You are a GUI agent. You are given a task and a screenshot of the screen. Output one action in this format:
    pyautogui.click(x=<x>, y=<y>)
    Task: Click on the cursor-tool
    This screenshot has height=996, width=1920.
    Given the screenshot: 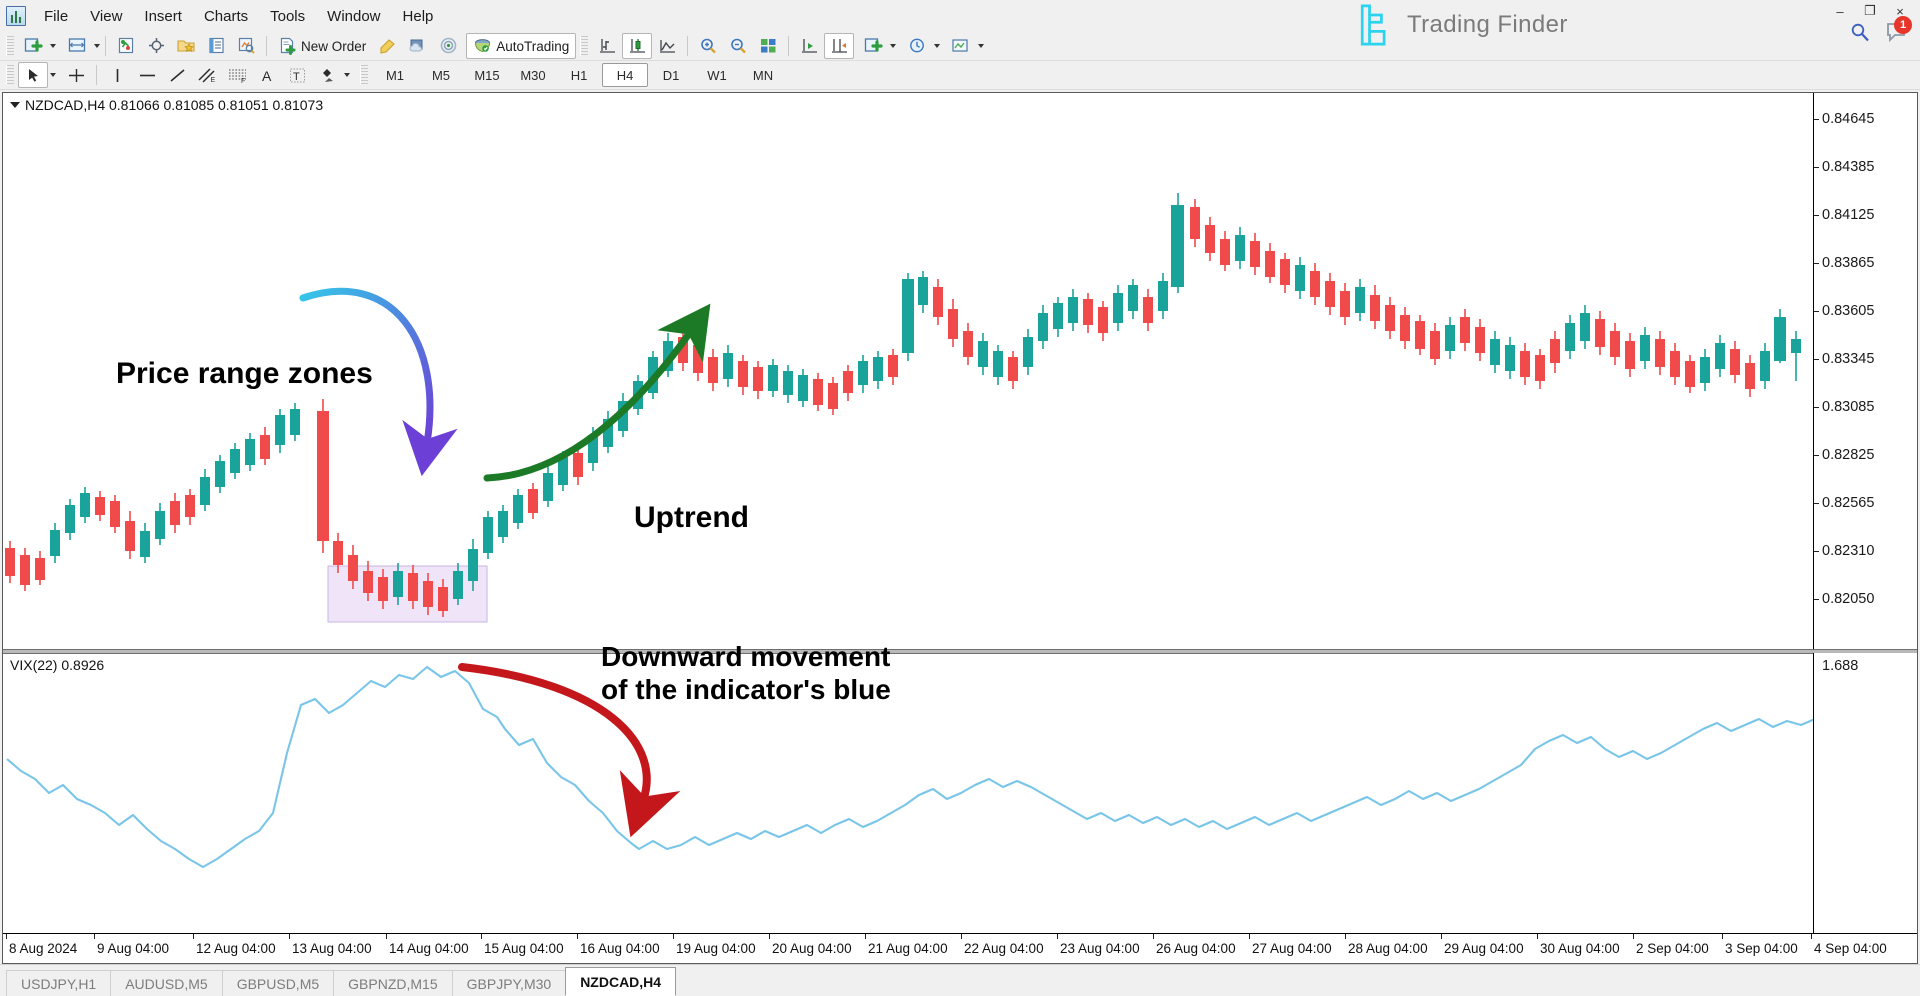 What is the action you would take?
    pyautogui.click(x=33, y=75)
    